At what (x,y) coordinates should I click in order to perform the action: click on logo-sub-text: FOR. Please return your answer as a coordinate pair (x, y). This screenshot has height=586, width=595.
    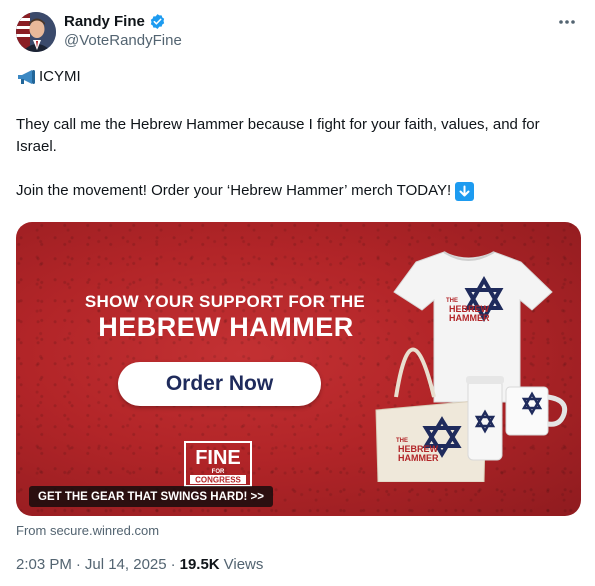
    Looking at the image, I should click on (218, 472).